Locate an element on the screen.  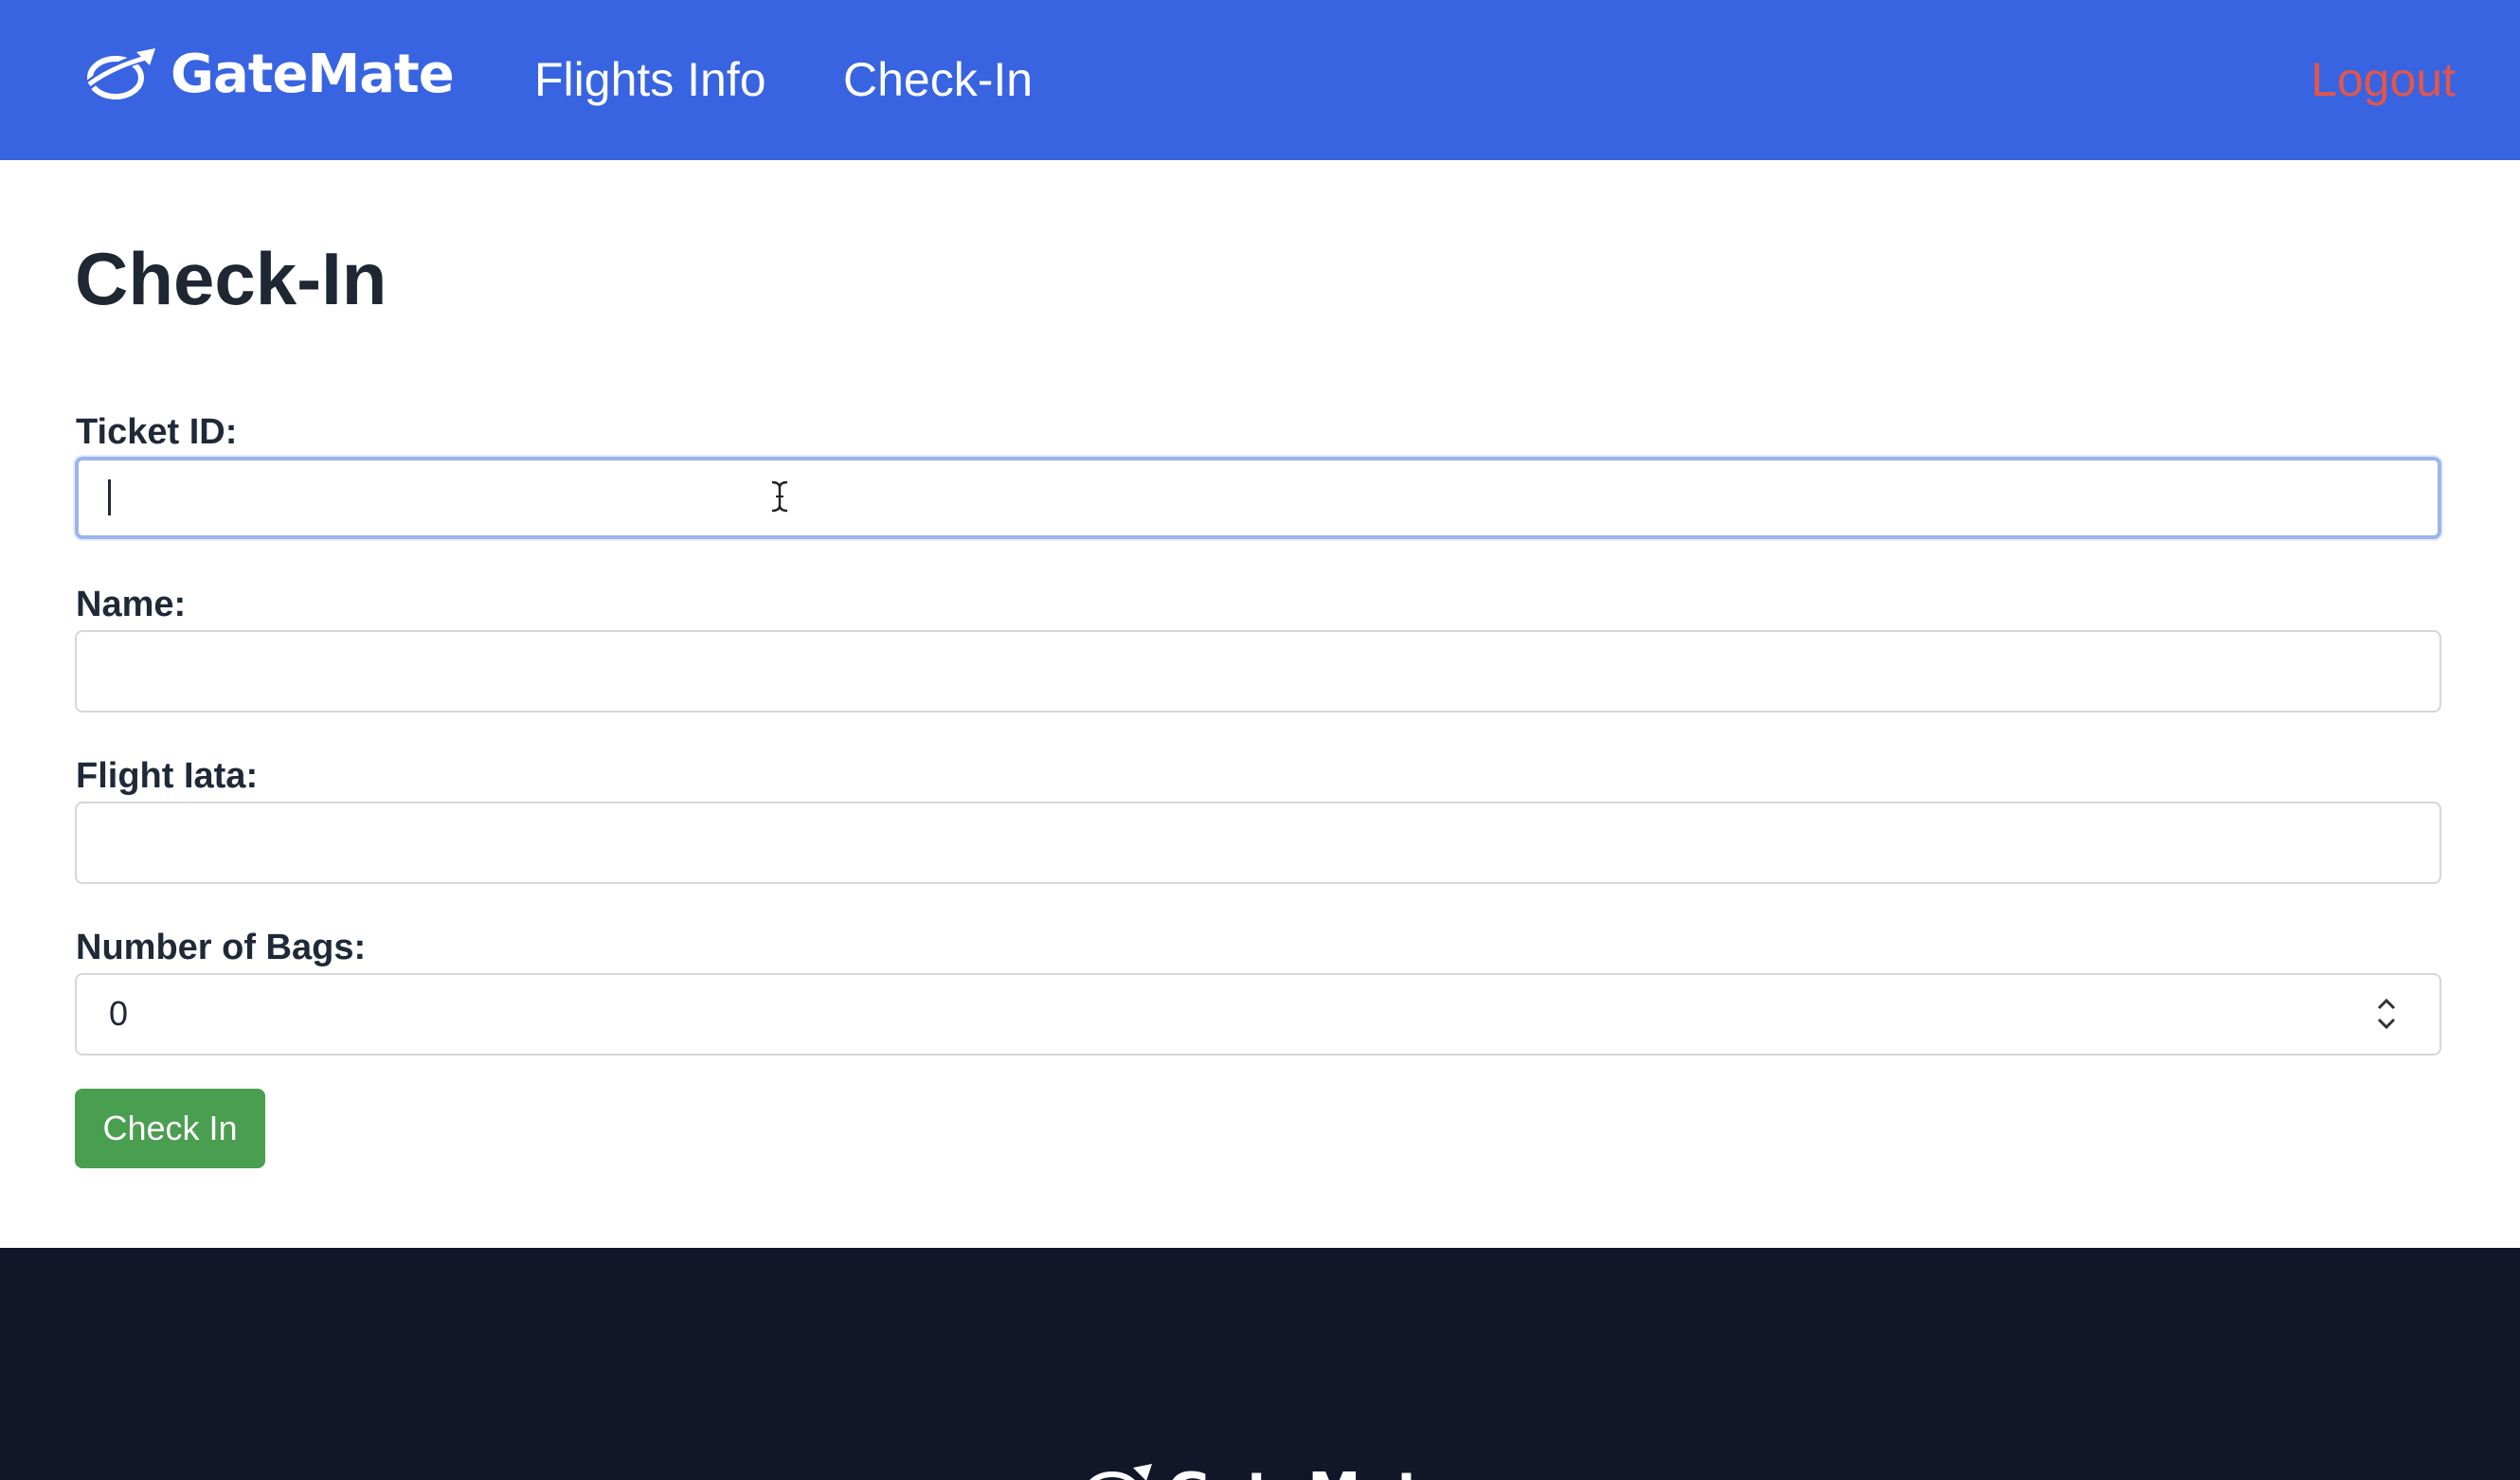
nav-check-in: Check-In is located at coordinates (938, 79).